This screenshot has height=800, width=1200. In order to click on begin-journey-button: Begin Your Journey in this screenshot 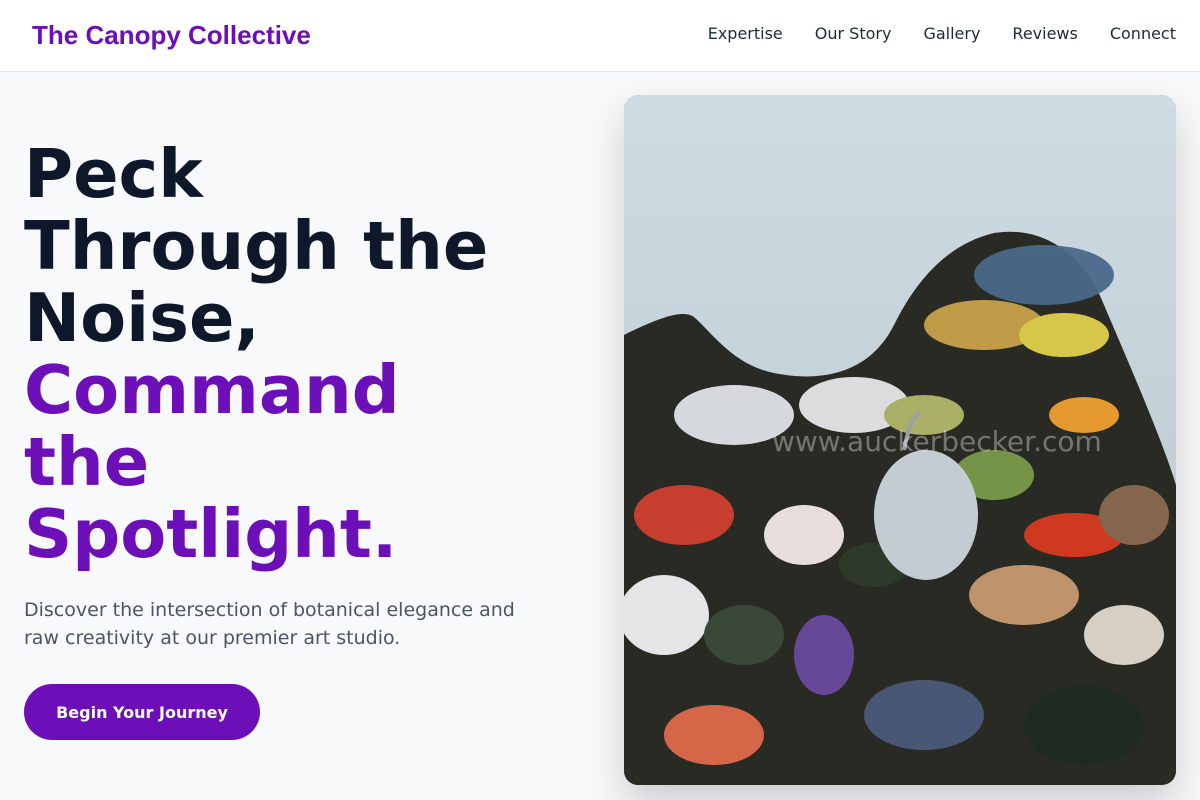, I will do `click(142, 712)`.